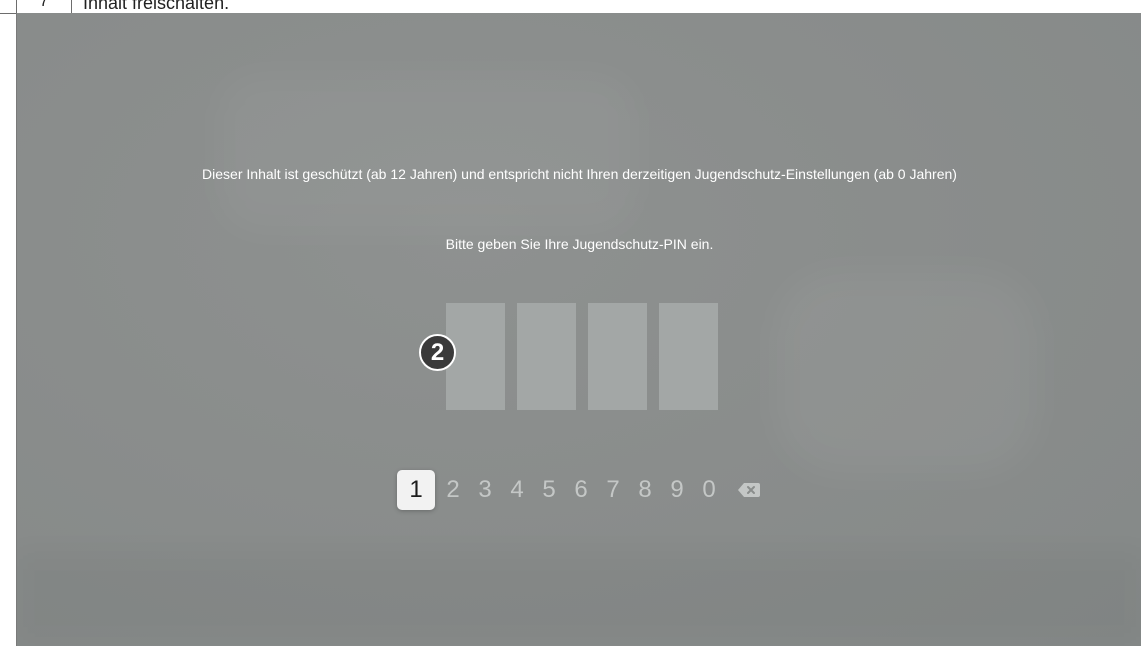 Image resolution: width=1141 pixels, height=646 pixels. Describe the element at coordinates (645, 490) in the screenshot. I see `key-8: 8` at that location.